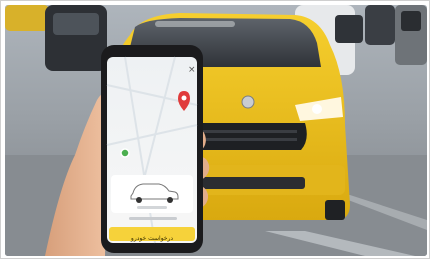 Image resolution: width=430 pixels, height=259 pixels. I want to click on small-caption, so click(153, 218).